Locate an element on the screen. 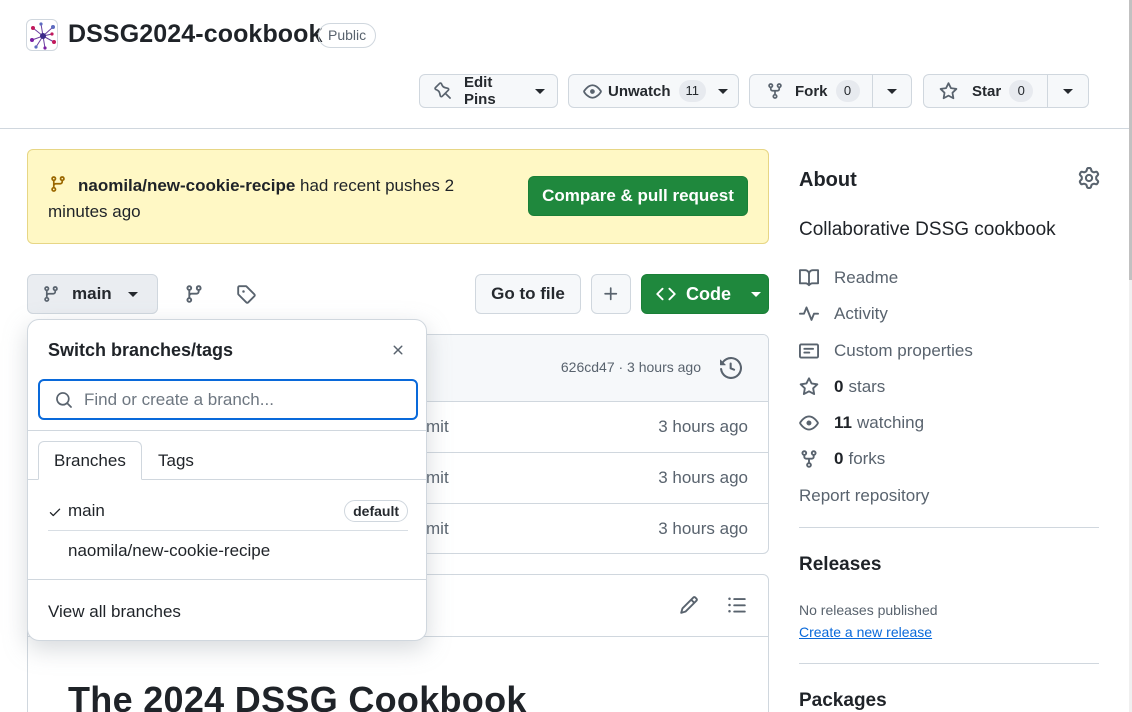  star-counter: 0 is located at coordinates (1021, 91).